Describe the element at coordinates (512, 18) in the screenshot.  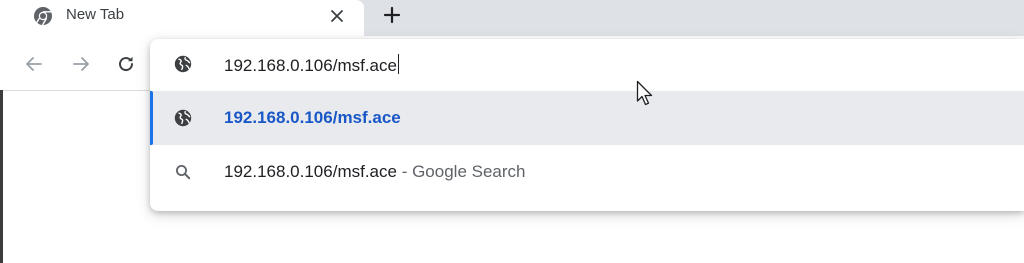
I see `tab-strip: New Tab` at that location.